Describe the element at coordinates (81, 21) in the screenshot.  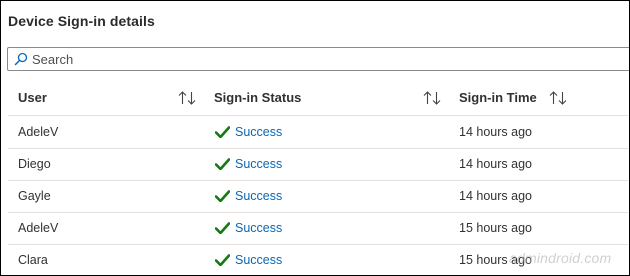
I see `panel-title: Device Sign-in details` at that location.